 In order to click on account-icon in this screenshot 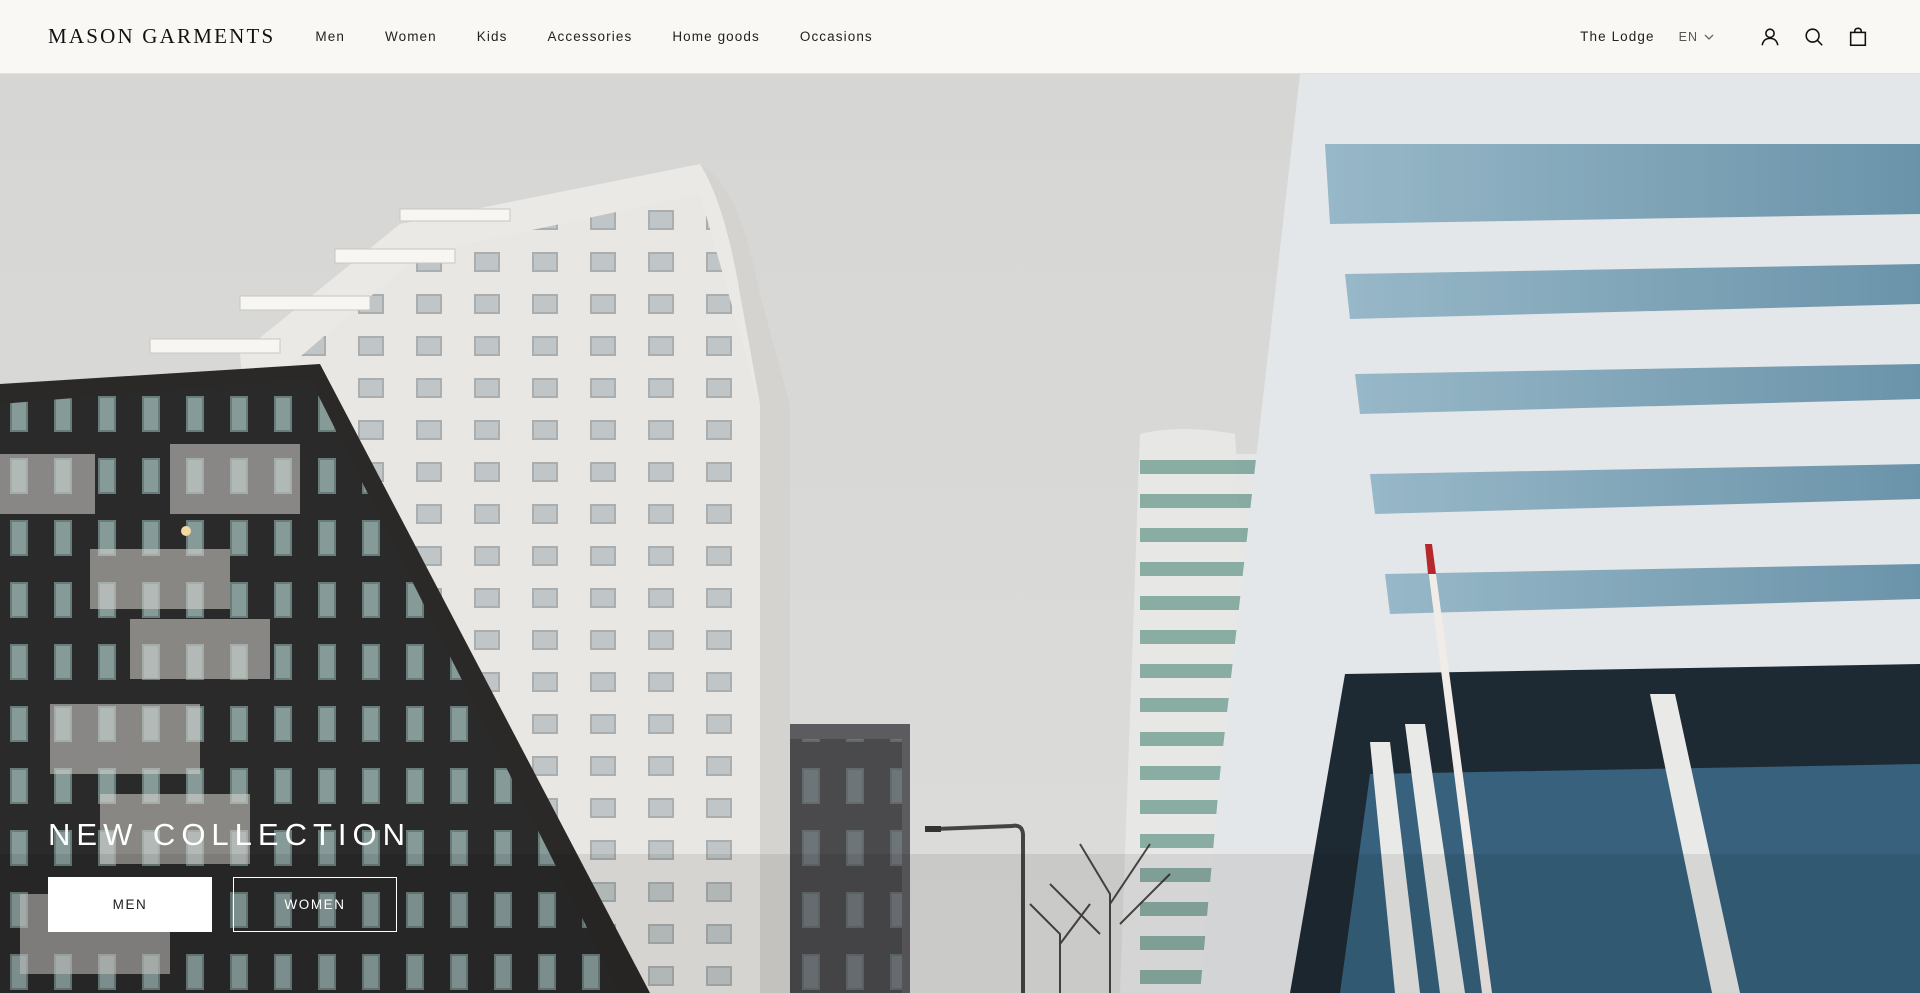, I will do `click(1770, 36)`.